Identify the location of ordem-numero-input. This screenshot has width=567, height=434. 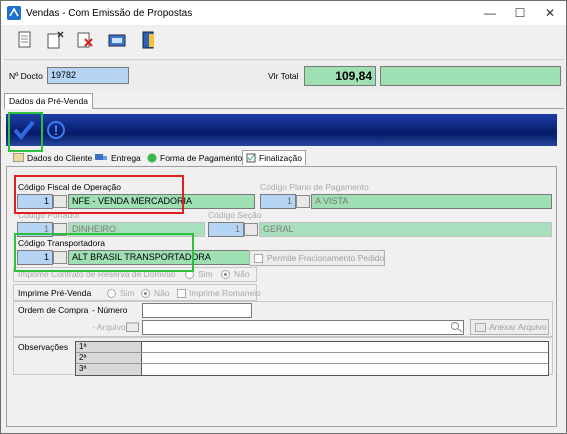
(197, 310).